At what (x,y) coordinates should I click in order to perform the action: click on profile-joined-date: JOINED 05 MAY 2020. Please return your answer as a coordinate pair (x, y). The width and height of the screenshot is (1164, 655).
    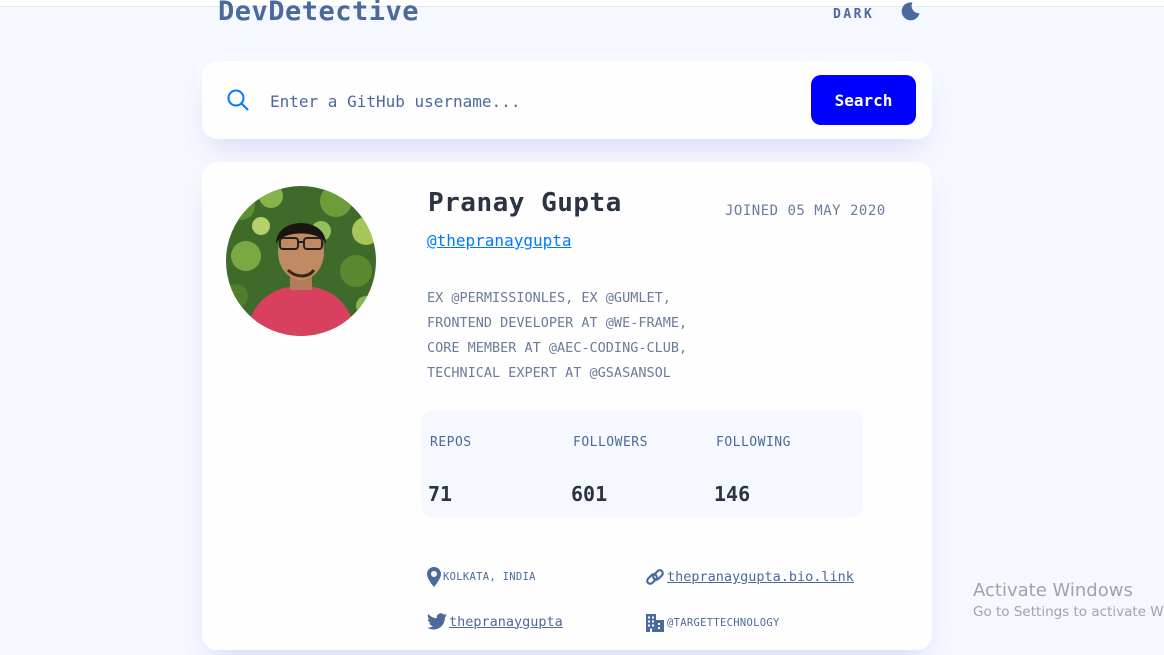
    Looking at the image, I should click on (805, 211).